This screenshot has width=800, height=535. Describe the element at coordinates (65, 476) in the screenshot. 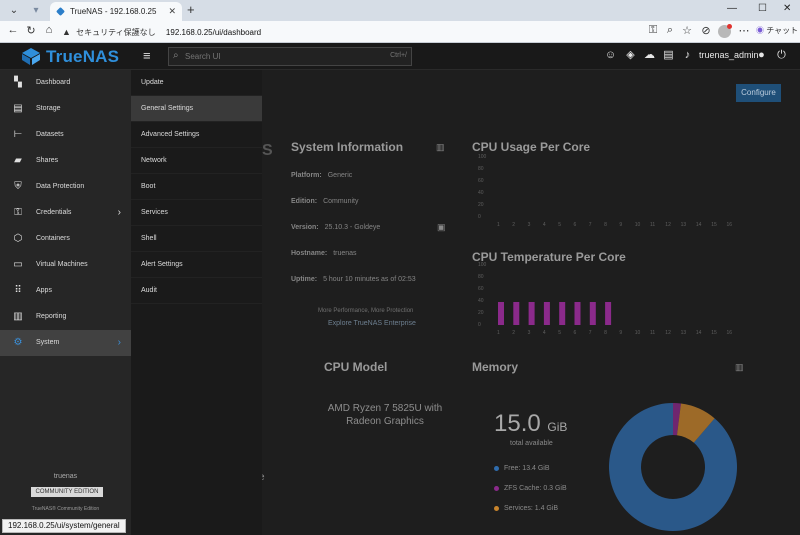

I see `sidebar-hostname: truenas` at that location.